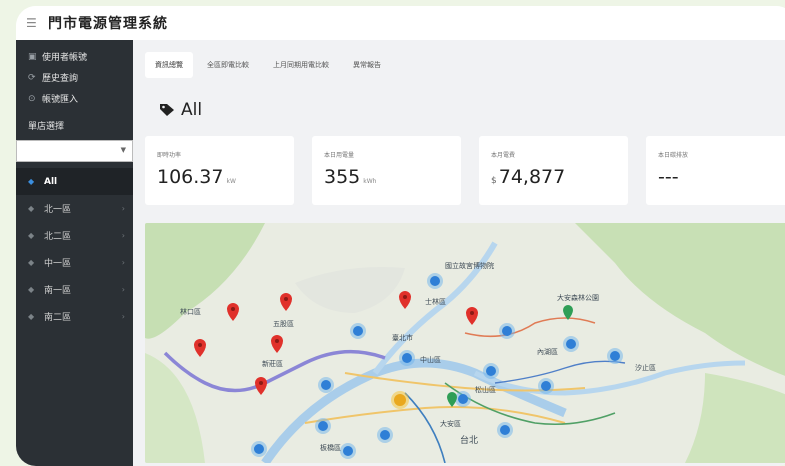 Image resolution: width=785 pixels, height=466 pixels. I want to click on map-label: 松山區, so click(485, 390).